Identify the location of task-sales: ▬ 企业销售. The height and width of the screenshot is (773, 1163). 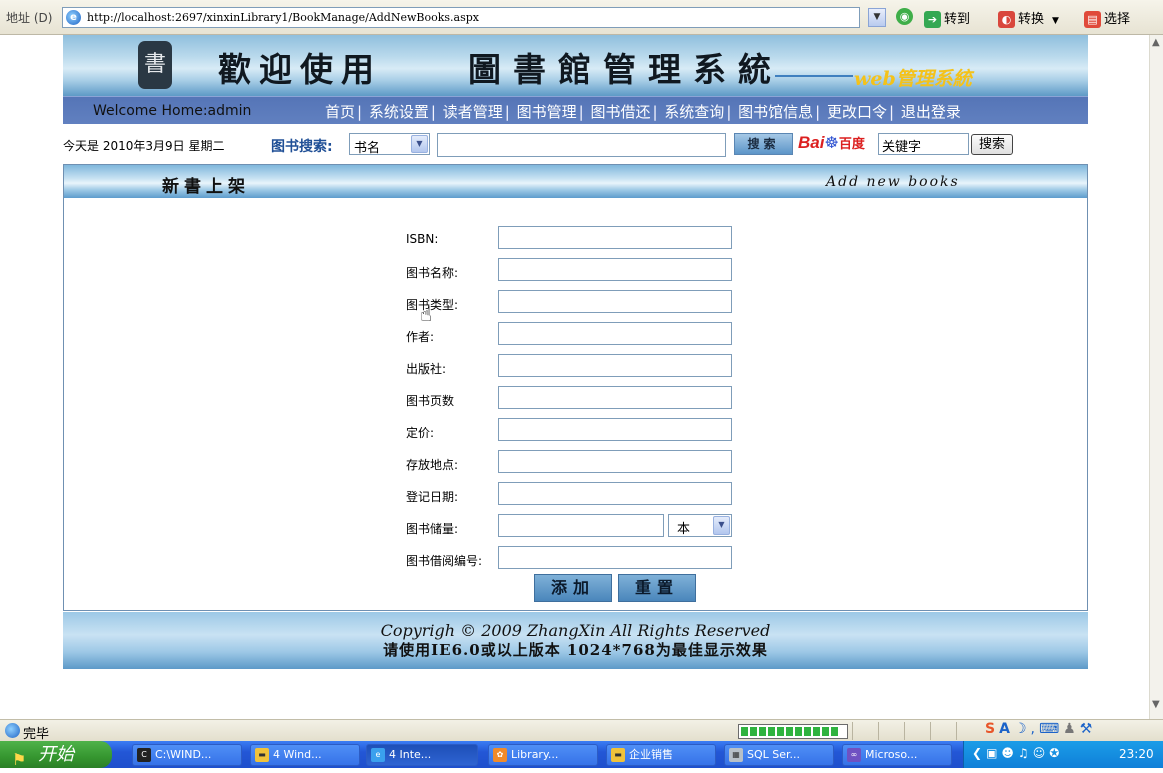
(661, 755).